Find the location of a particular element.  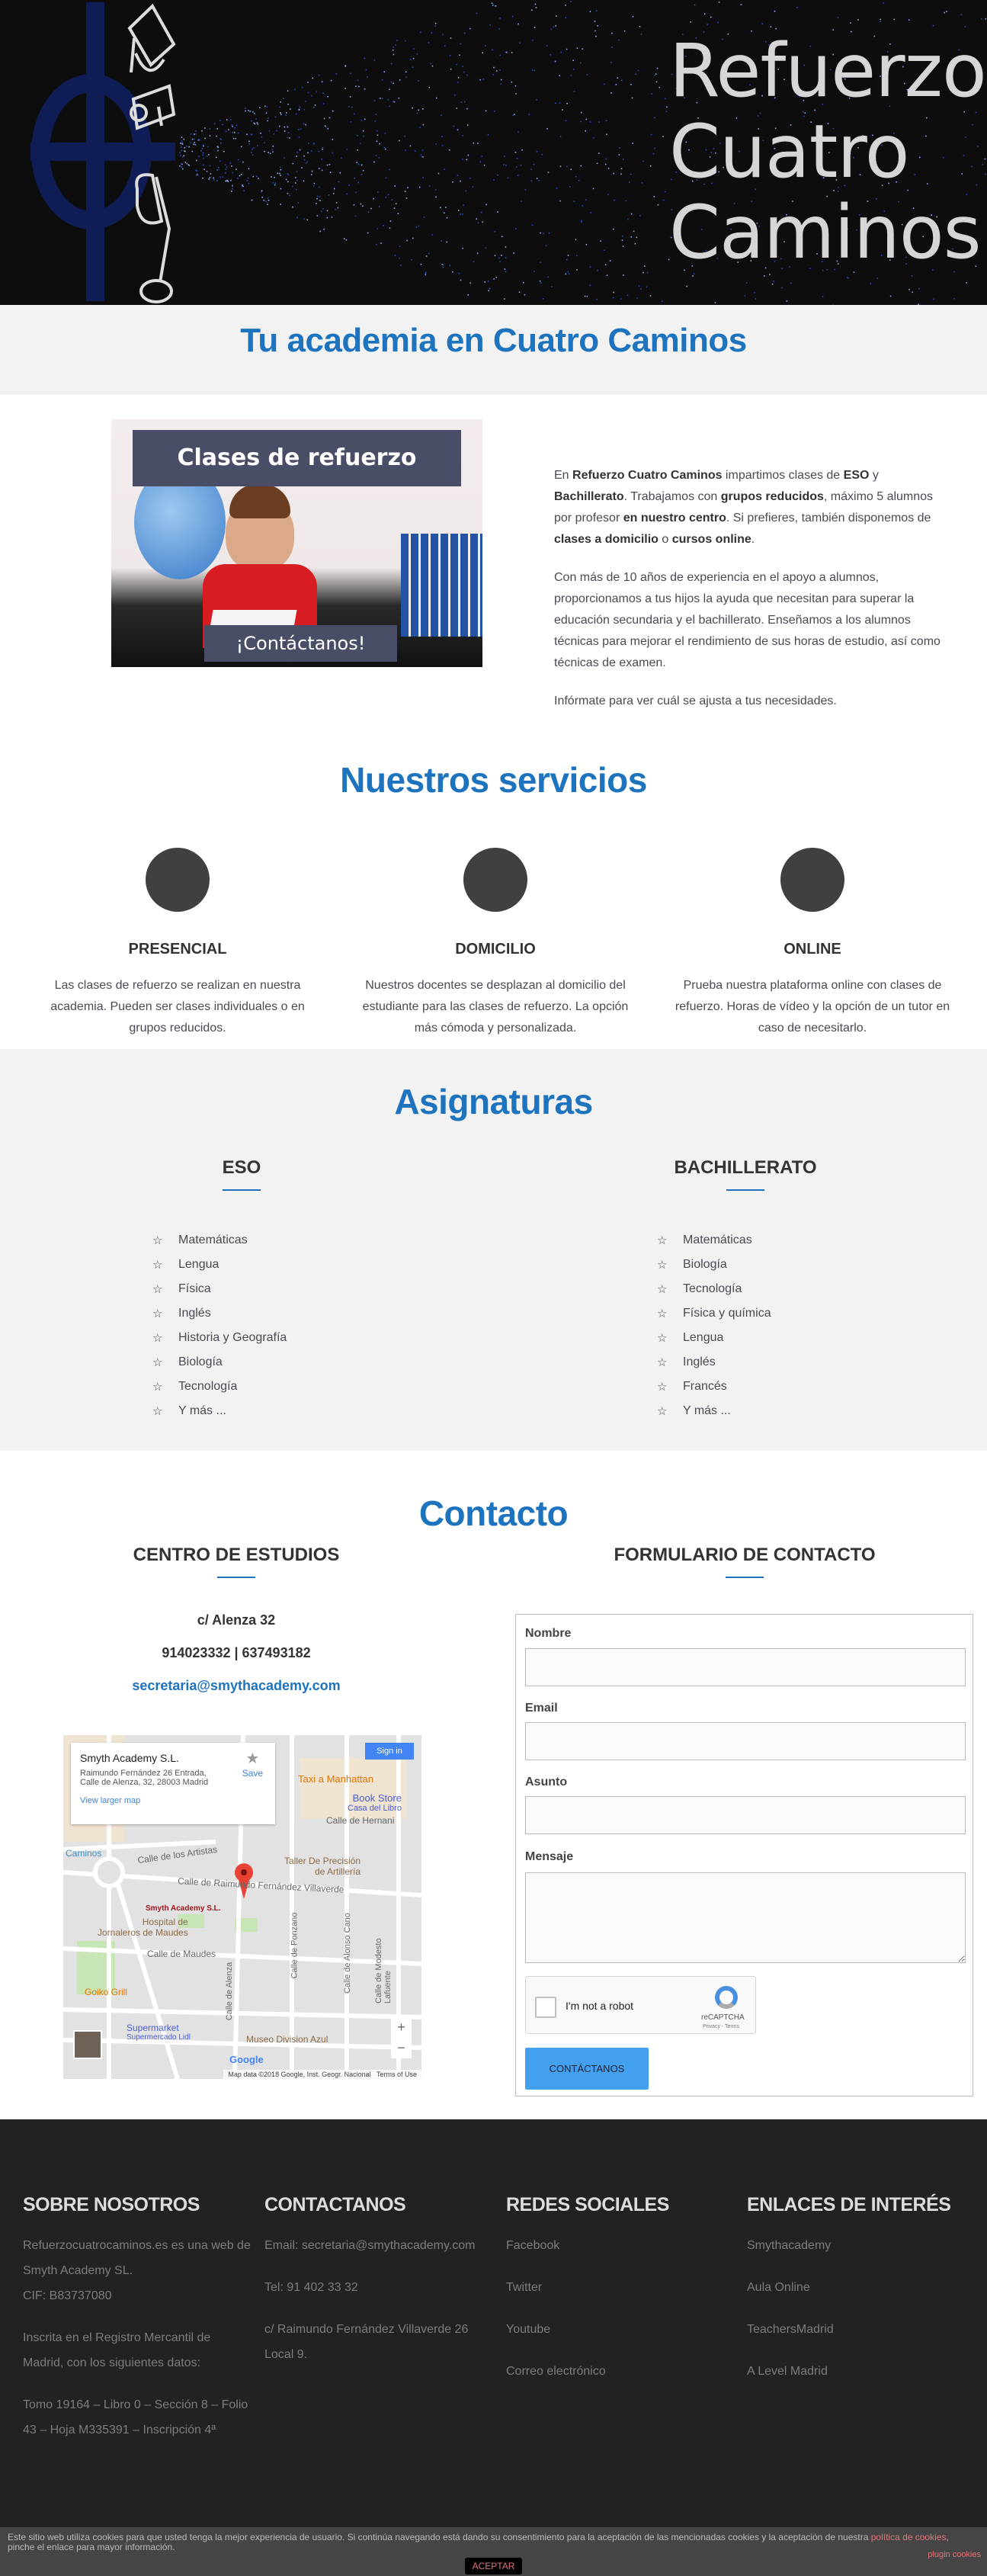

zoom-out-button: − is located at coordinates (401, 2048).